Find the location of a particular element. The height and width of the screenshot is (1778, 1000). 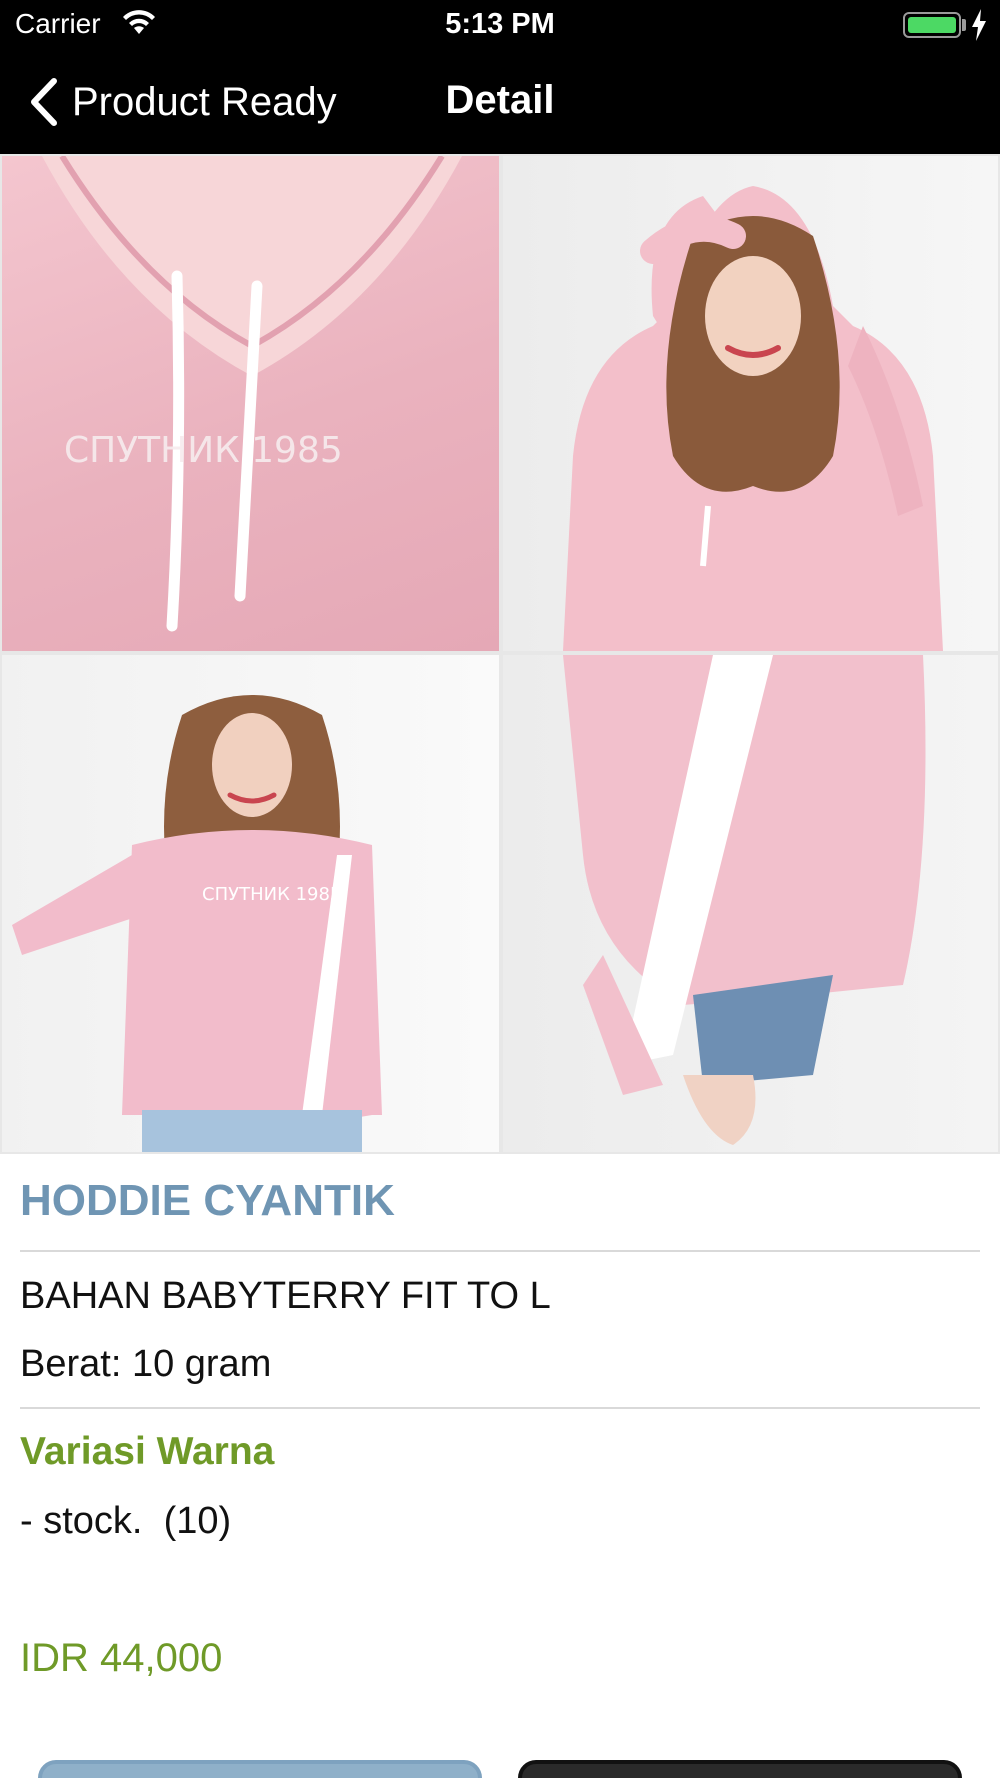

color-variation-heading: Variasi Warna is located at coordinates (147, 1451).